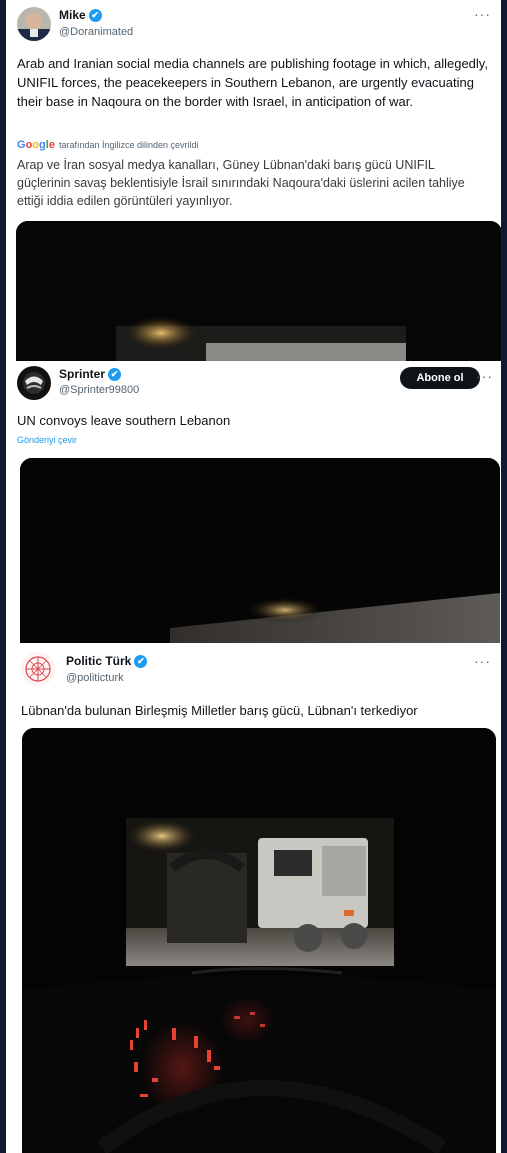 The height and width of the screenshot is (1153, 507). I want to click on translate-post-link: Gönderiyi çevir, so click(47, 440).